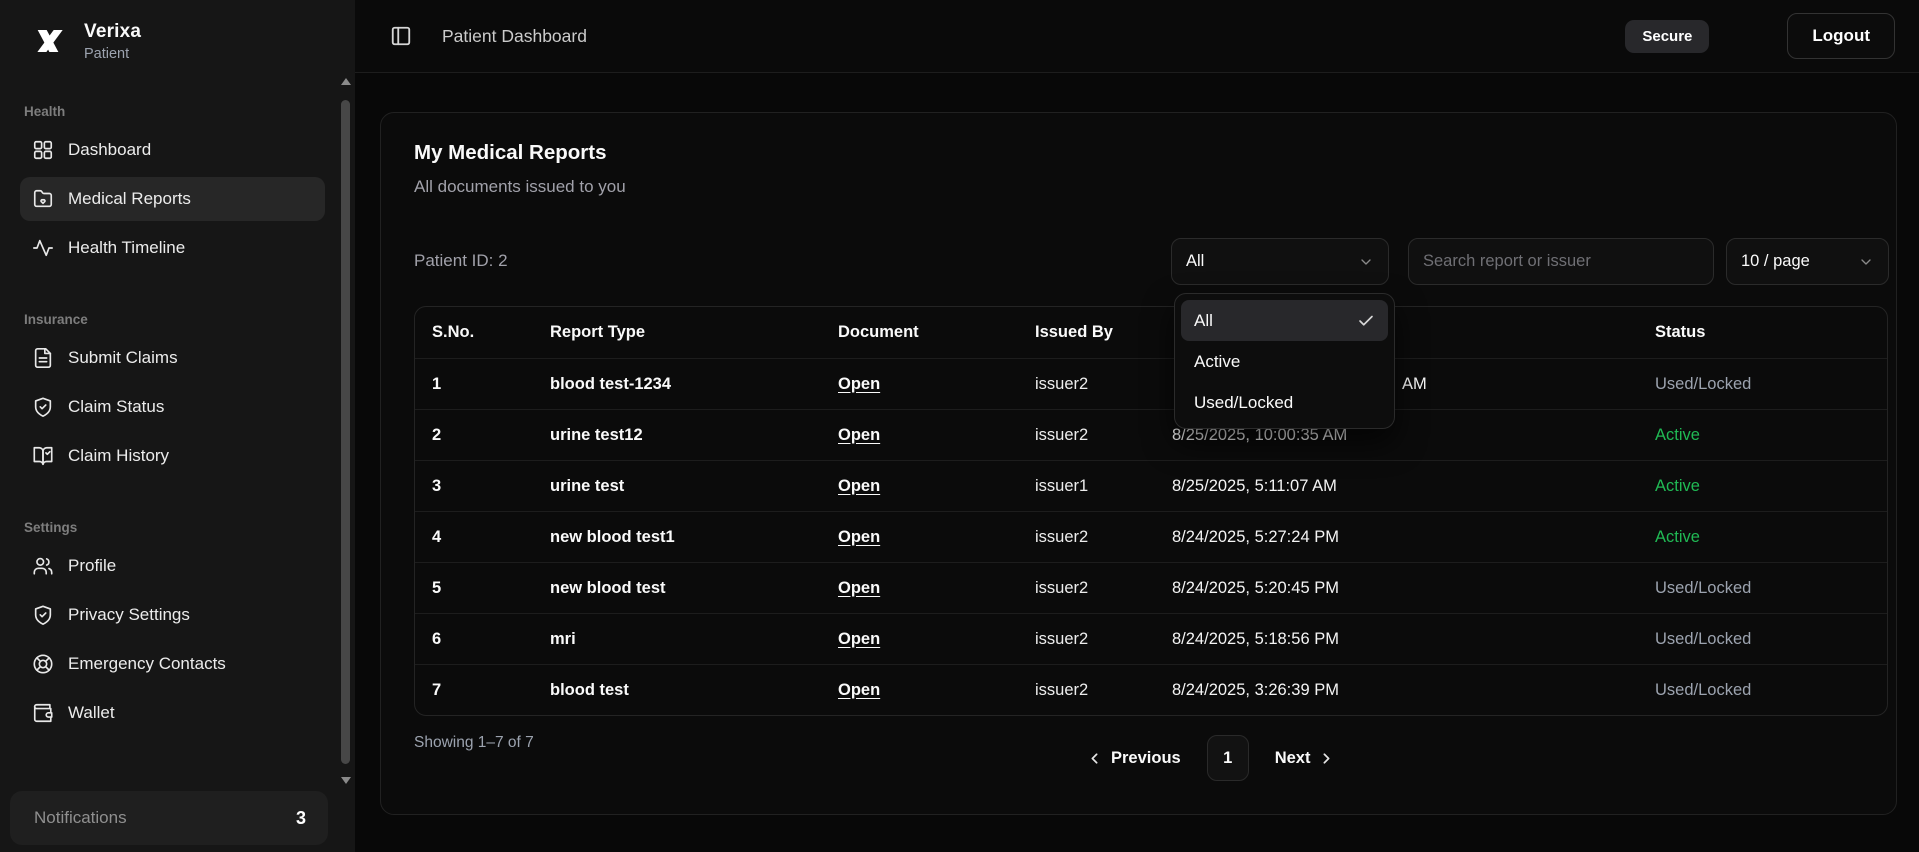 The height and width of the screenshot is (852, 1919). What do you see at coordinates (172, 713) in the screenshot?
I see `sidebar-item-wallet: Wallet` at bounding box center [172, 713].